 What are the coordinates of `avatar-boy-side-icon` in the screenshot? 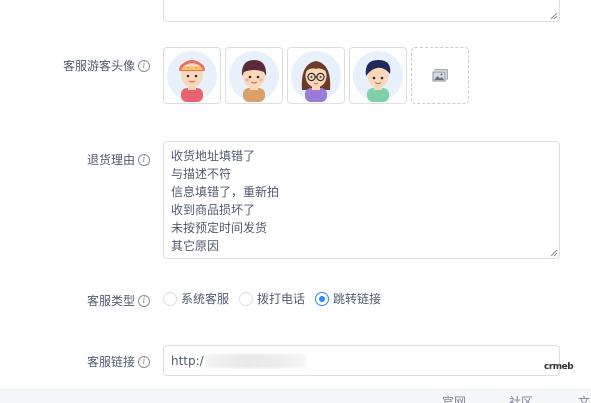 It's located at (378, 76).